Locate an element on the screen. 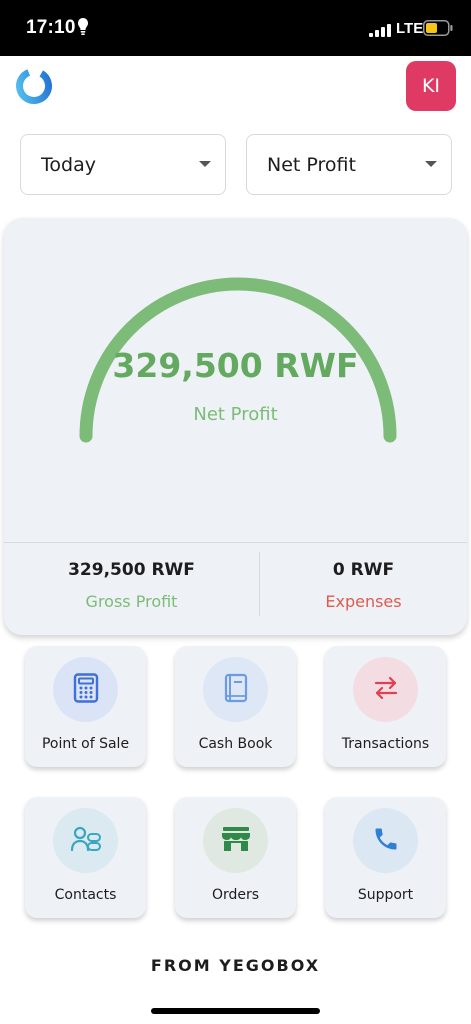 This screenshot has width=471, height=1024. contacts-icon is located at coordinates (86, 841).